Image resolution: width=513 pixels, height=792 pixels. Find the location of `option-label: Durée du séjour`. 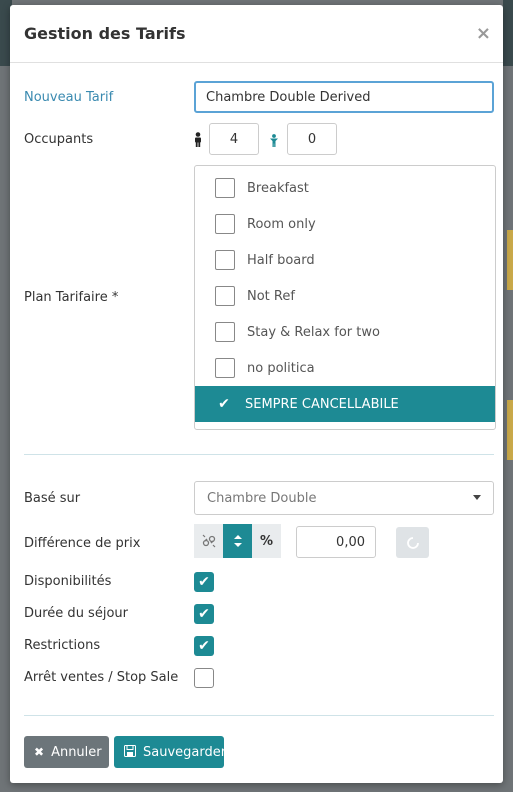

option-label: Durée du séjour is located at coordinates (76, 613).